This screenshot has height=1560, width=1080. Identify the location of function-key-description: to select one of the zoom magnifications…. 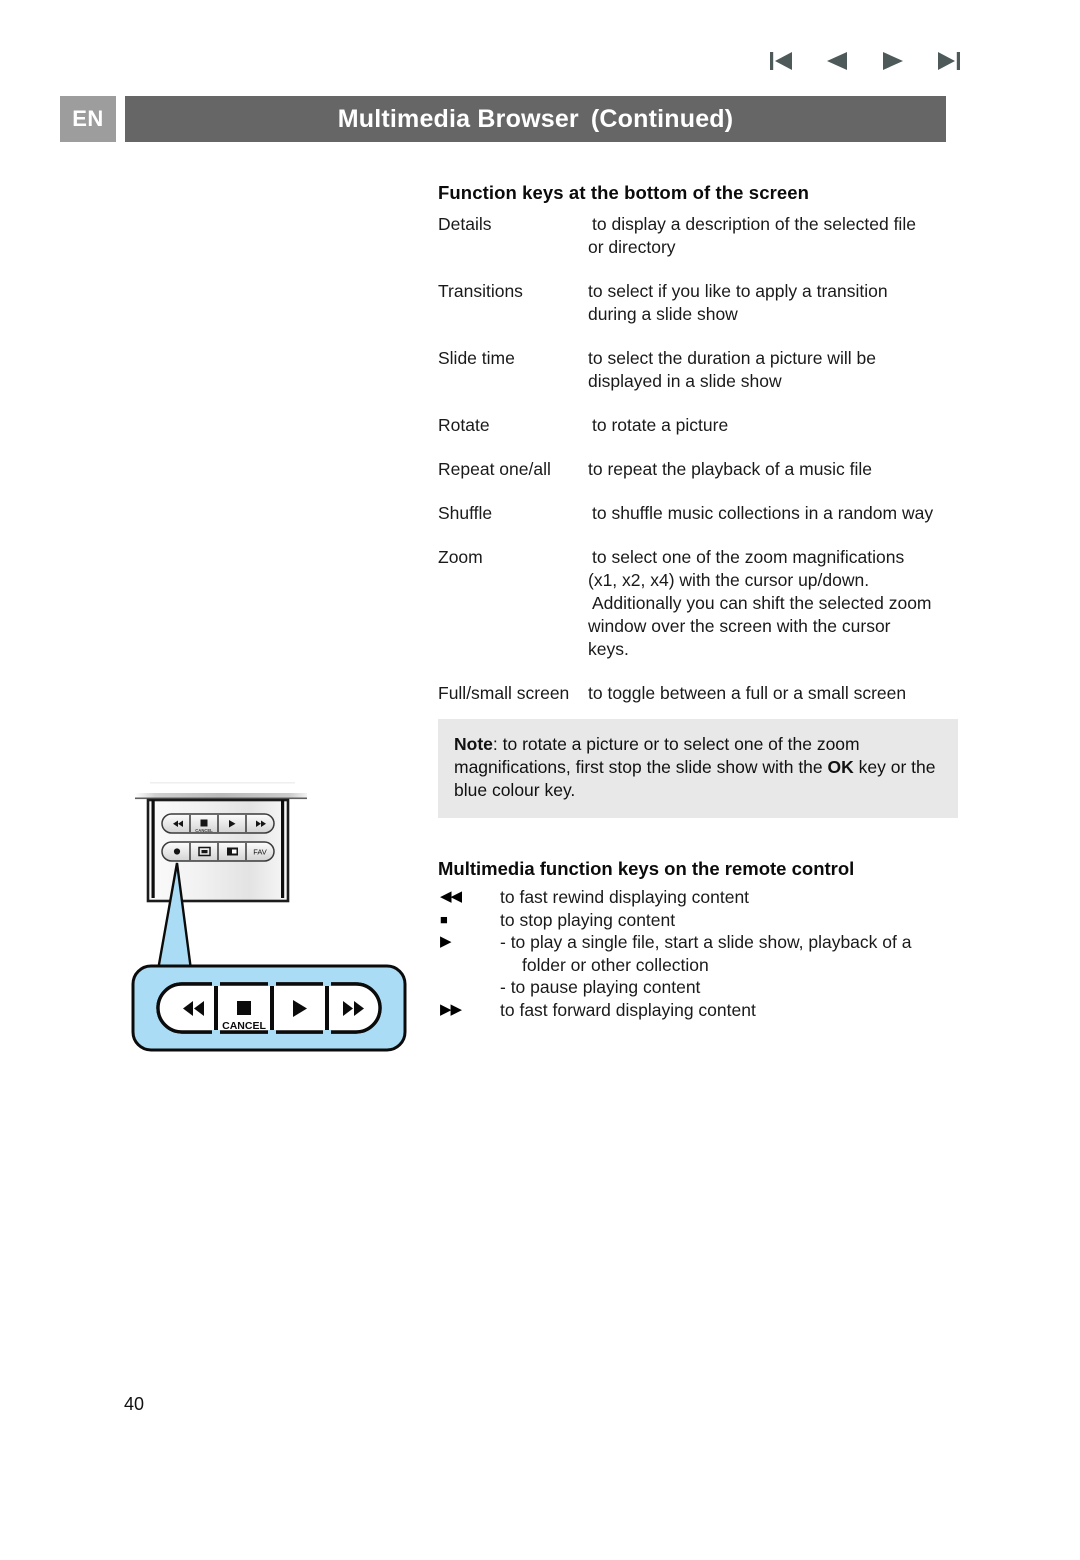
(773, 603).